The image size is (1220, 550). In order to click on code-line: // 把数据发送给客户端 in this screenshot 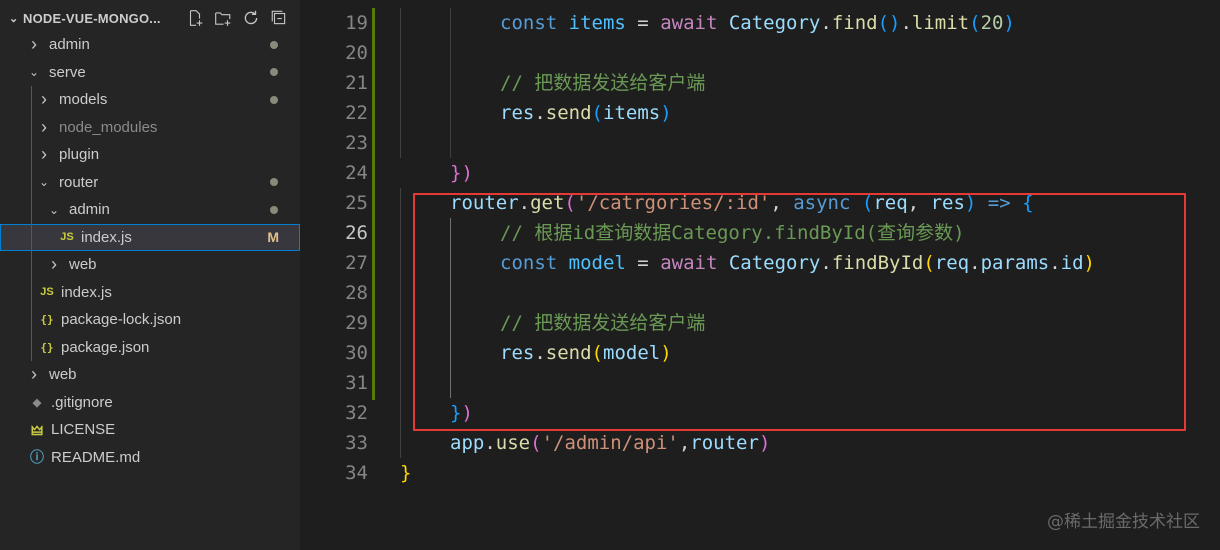, I will do `click(602, 83)`.